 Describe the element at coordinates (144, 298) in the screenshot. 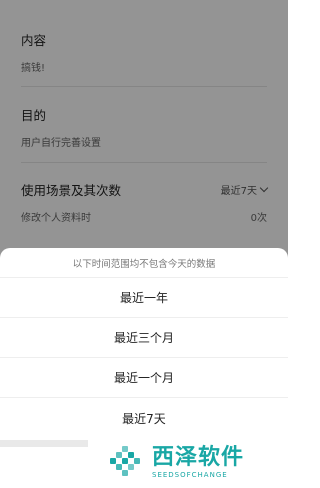

I see `option-last-year: 最近一年` at that location.